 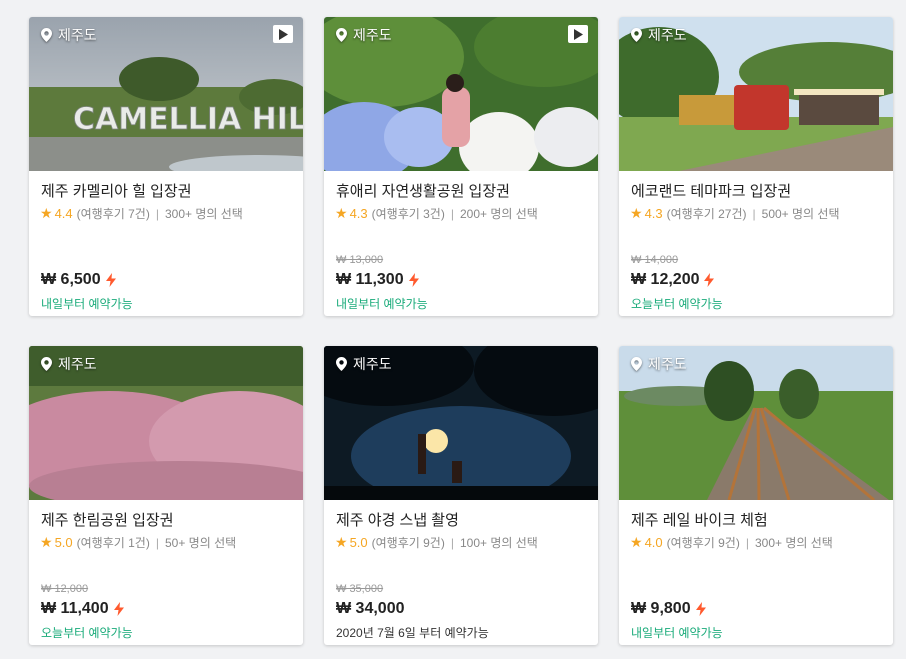 What do you see at coordinates (113, 214) in the screenshot?
I see `review-count: (여행후기 7건)` at bounding box center [113, 214].